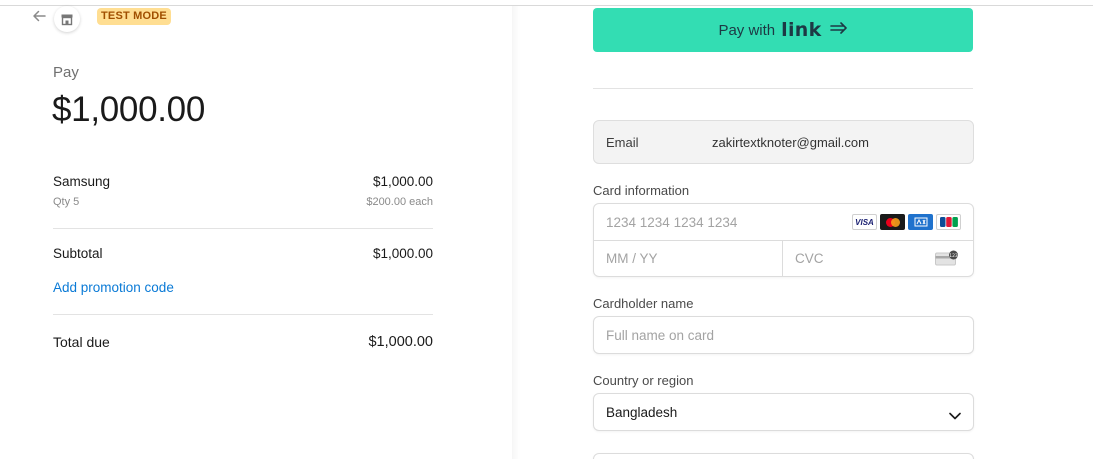 Image resolution: width=1093 pixels, height=459 pixels. I want to click on cvc-placeholder: CVC, so click(809, 258).